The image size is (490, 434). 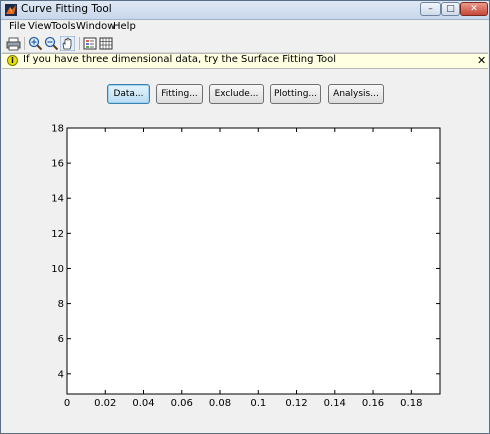 I want to click on y-tick-label: 12, so click(x=57, y=234).